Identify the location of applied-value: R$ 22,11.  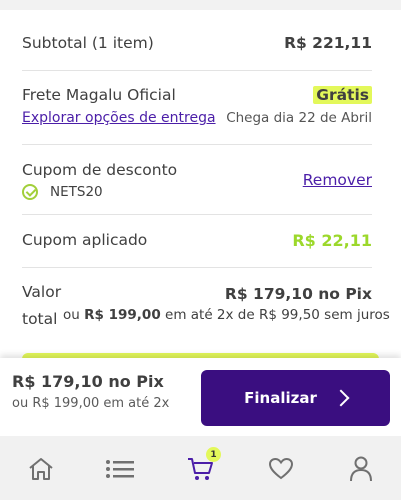
(332, 240).